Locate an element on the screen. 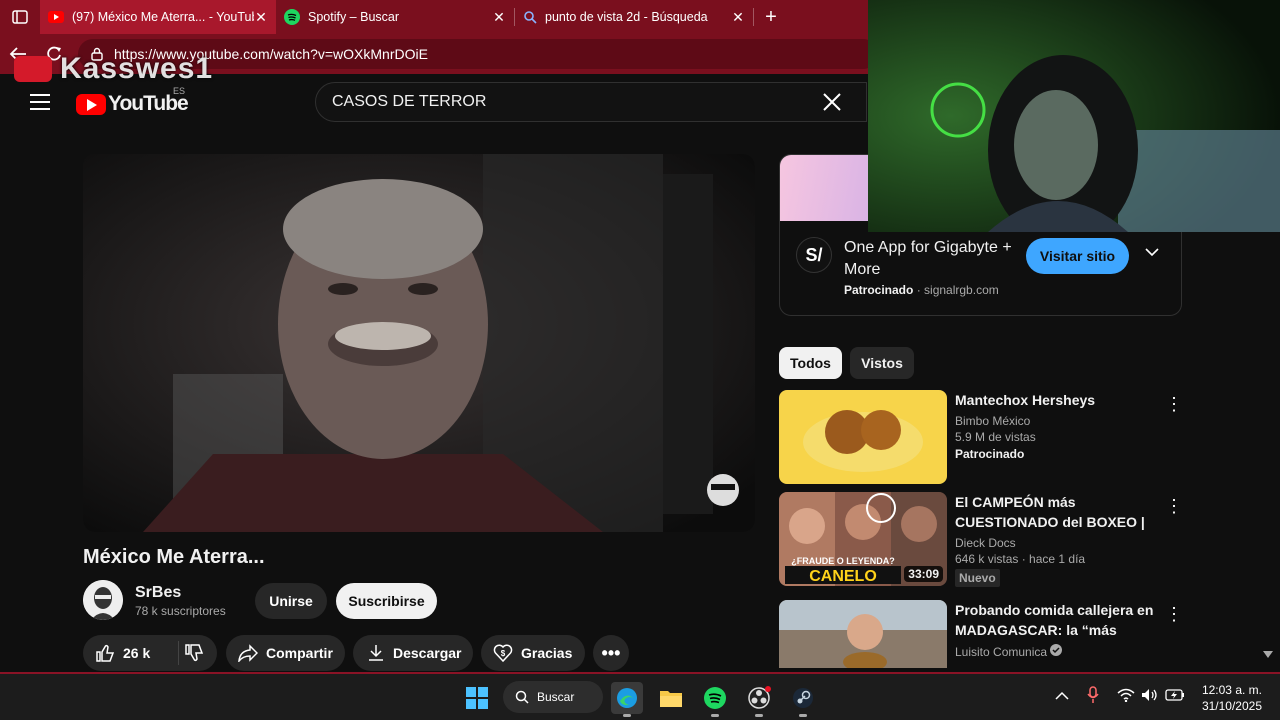 The width and height of the screenshot is (1280, 720). channel-label: Luisito Comunica is located at coordinates (1001, 652).